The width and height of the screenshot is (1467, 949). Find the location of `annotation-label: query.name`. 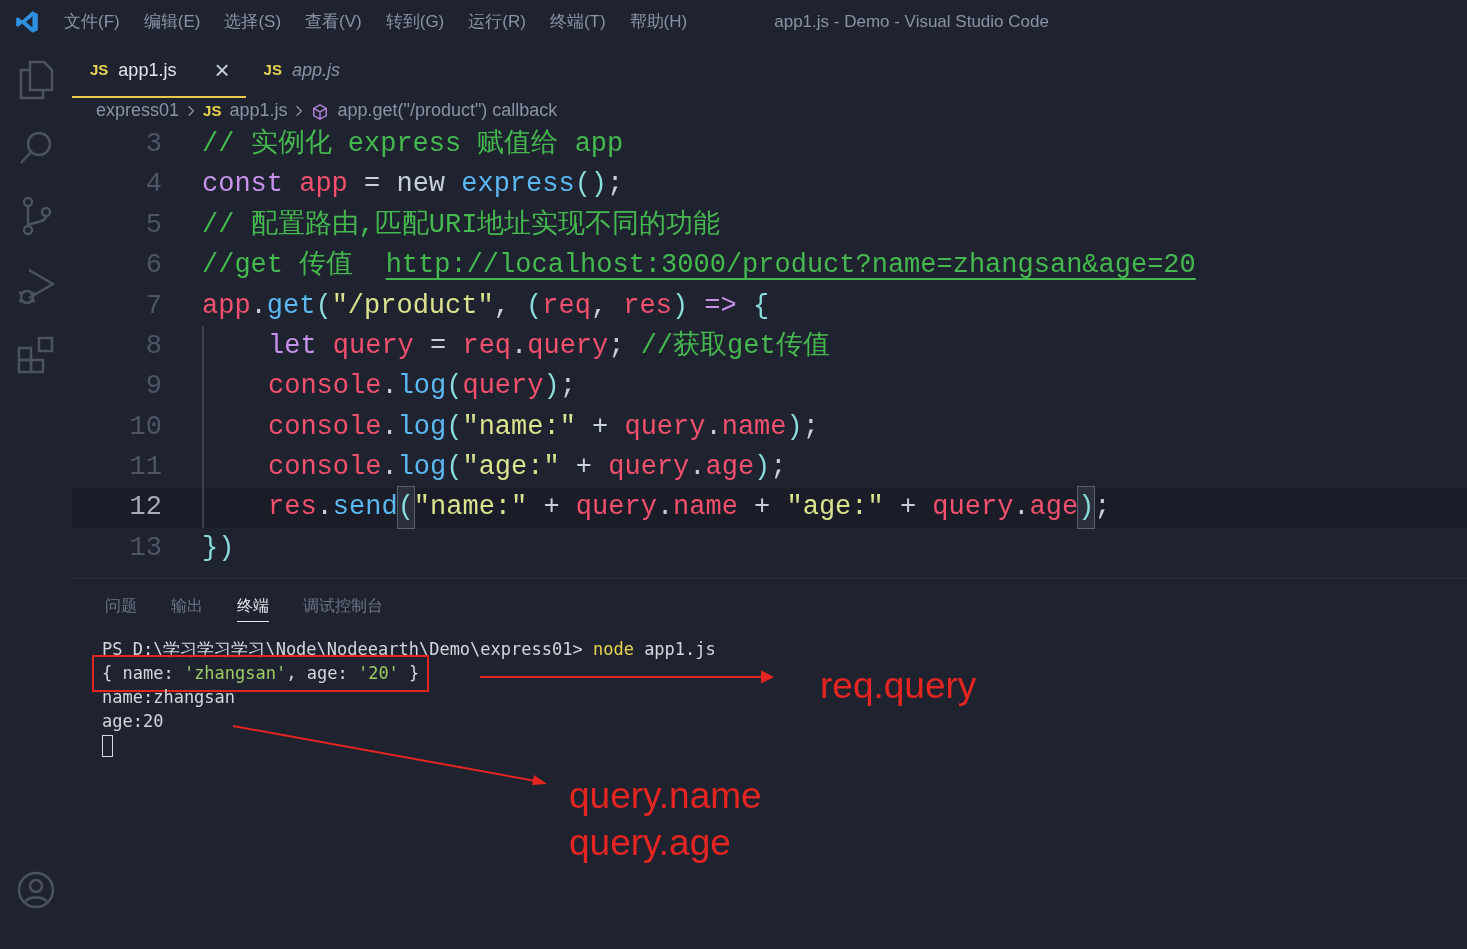

annotation-label: query.name is located at coordinates (665, 796).